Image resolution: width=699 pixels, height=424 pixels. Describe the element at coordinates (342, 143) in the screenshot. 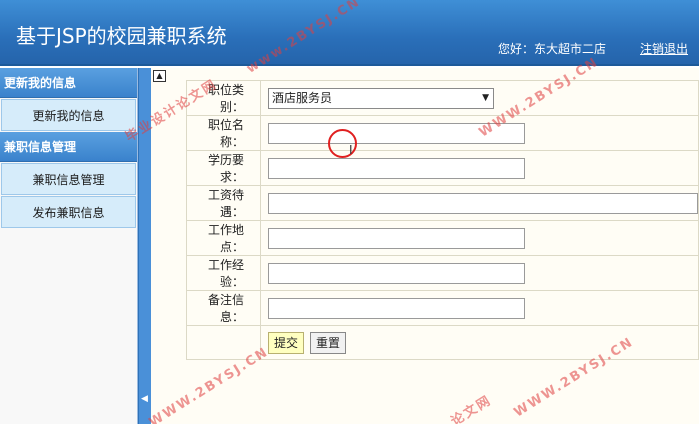

I see `cursor-highlight` at that location.